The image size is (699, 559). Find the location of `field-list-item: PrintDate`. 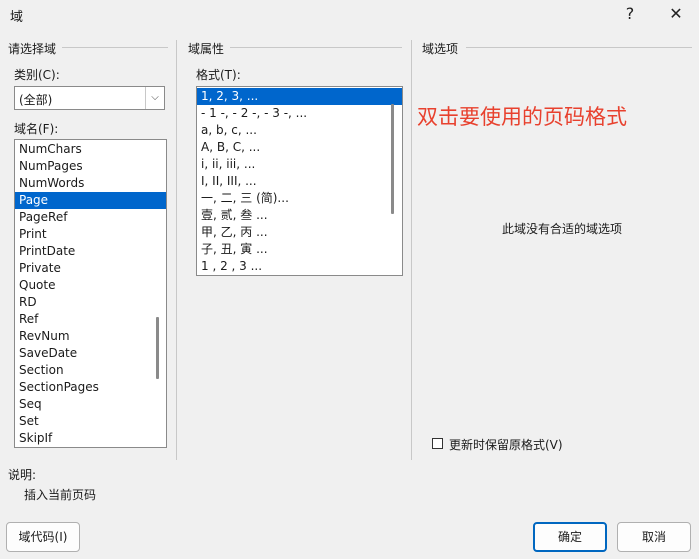

field-list-item: PrintDate is located at coordinates (90, 251).